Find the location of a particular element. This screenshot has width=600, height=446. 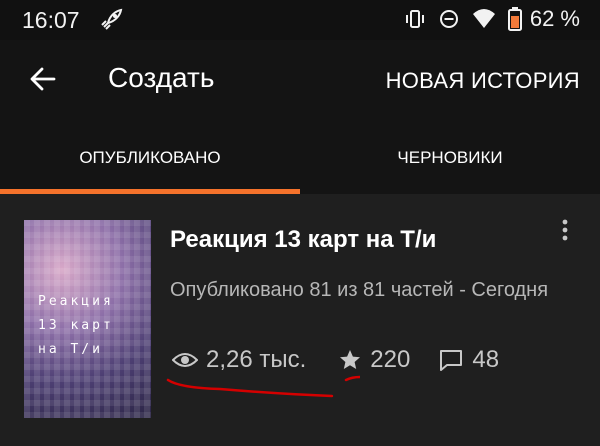

active-tab-indicator is located at coordinates (150, 191).